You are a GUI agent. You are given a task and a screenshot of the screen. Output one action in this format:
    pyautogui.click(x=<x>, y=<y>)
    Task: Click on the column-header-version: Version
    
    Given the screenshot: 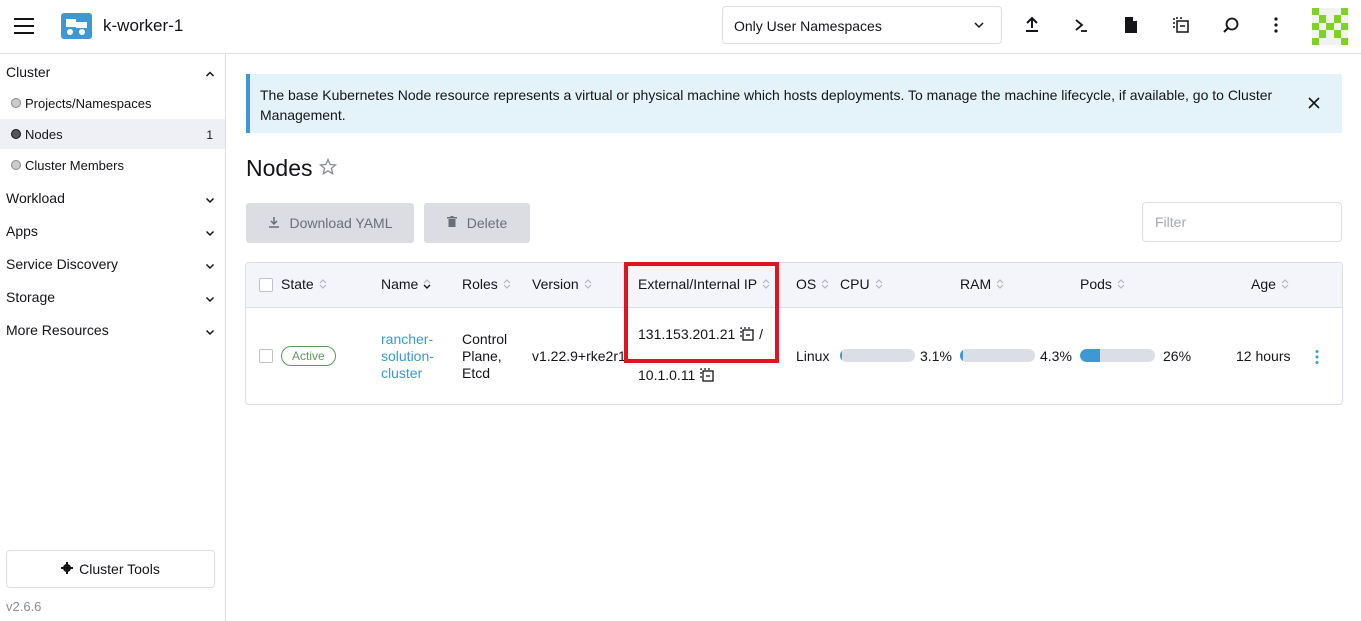 What is the action you would take?
    pyautogui.click(x=562, y=284)
    